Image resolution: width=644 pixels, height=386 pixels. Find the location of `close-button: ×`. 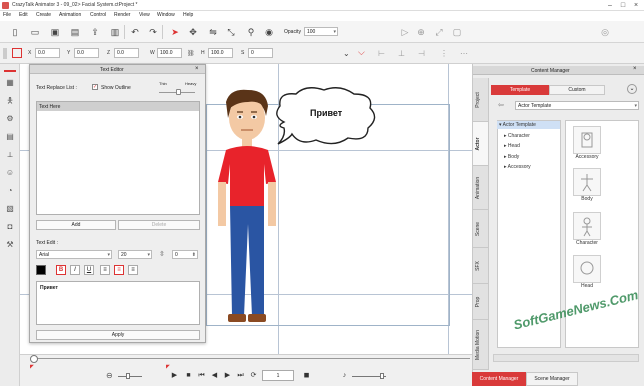

close-button: × is located at coordinates (636, 5).